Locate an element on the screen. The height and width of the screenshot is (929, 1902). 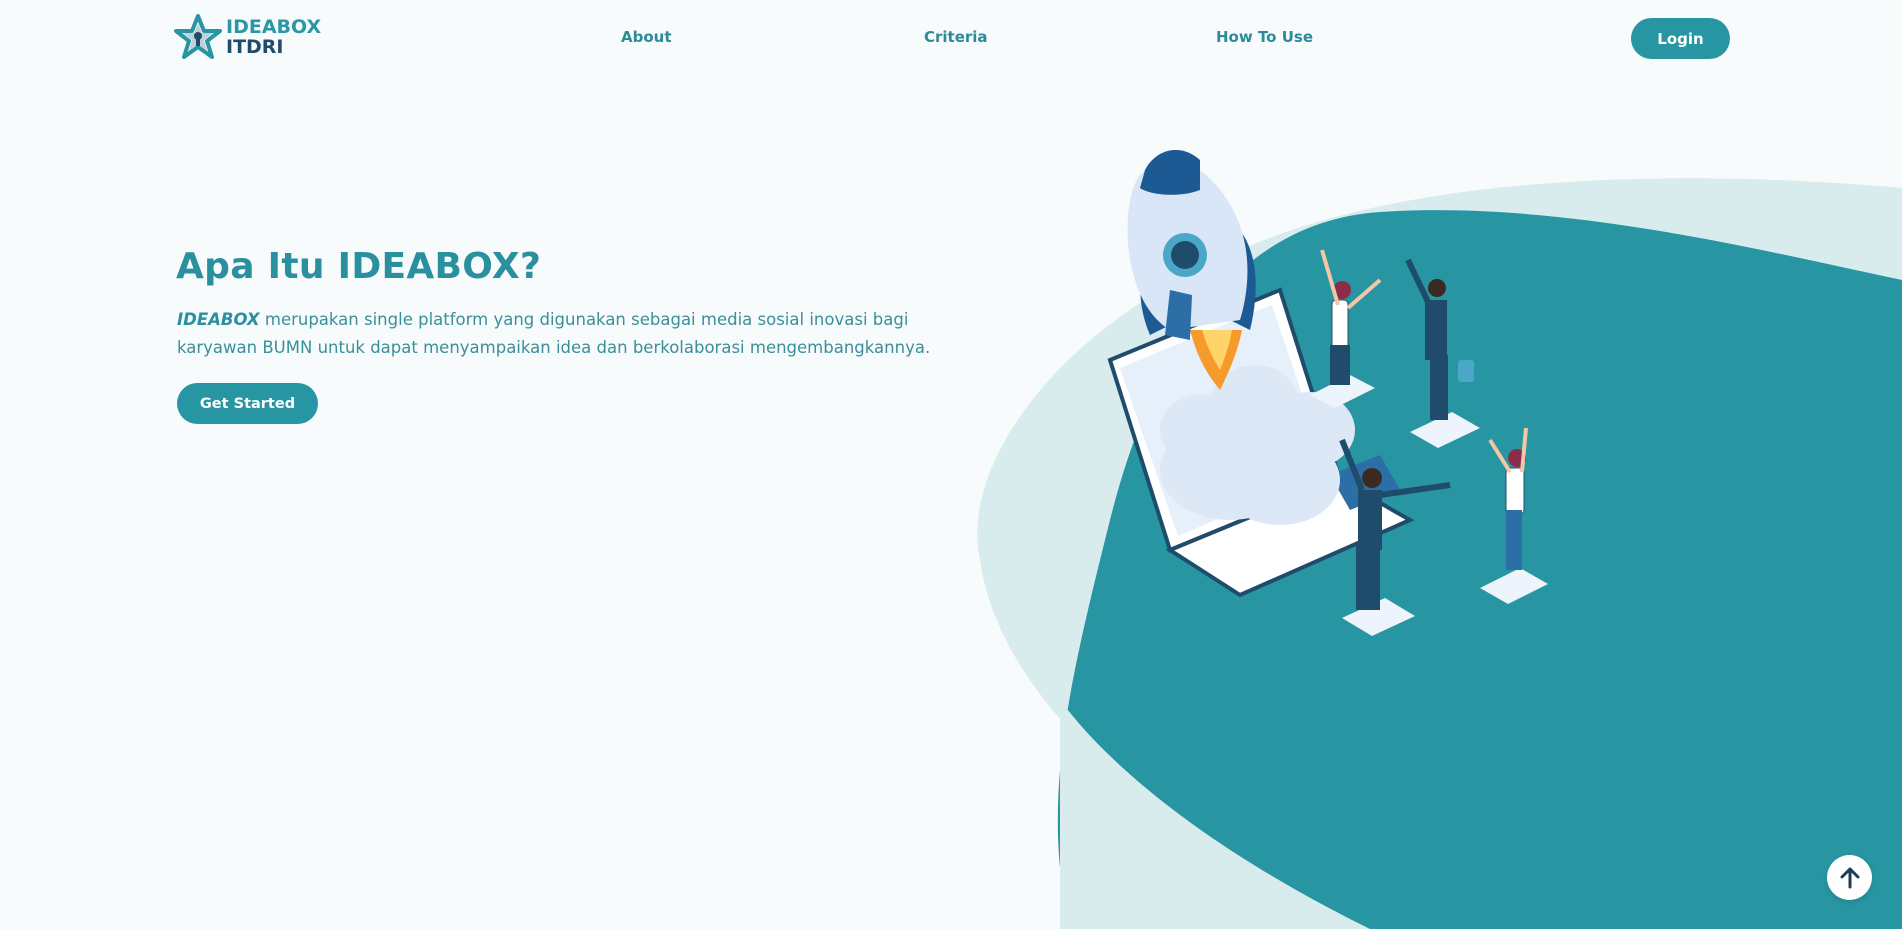
rocket-launch-team-illustration is located at coordinates (1327, 393).